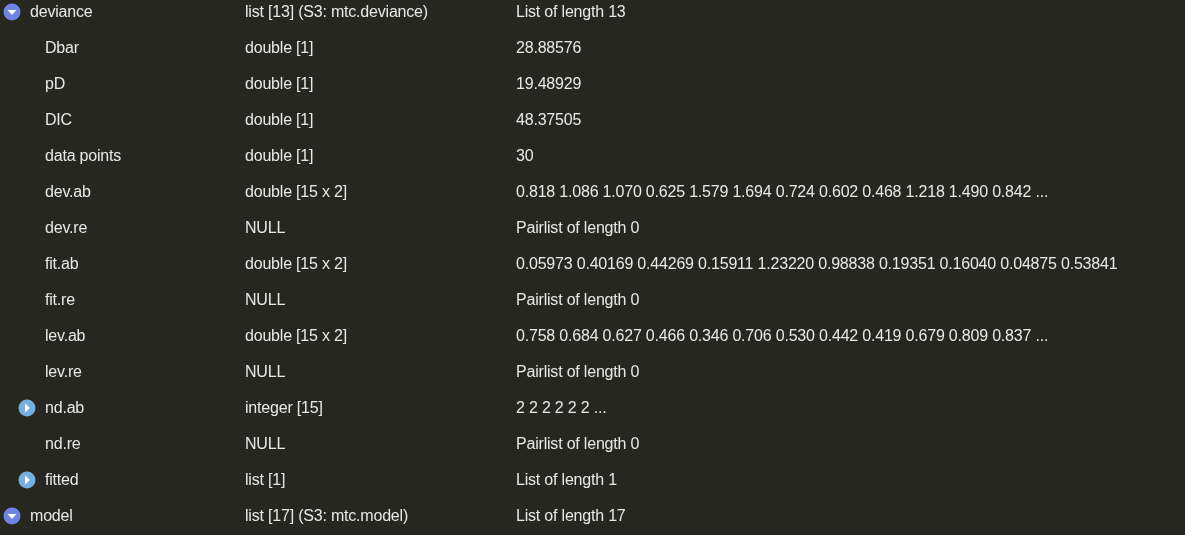 The width and height of the screenshot is (1185, 535). What do you see at coordinates (62, 480) in the screenshot?
I see `variable-name: fitted` at bounding box center [62, 480].